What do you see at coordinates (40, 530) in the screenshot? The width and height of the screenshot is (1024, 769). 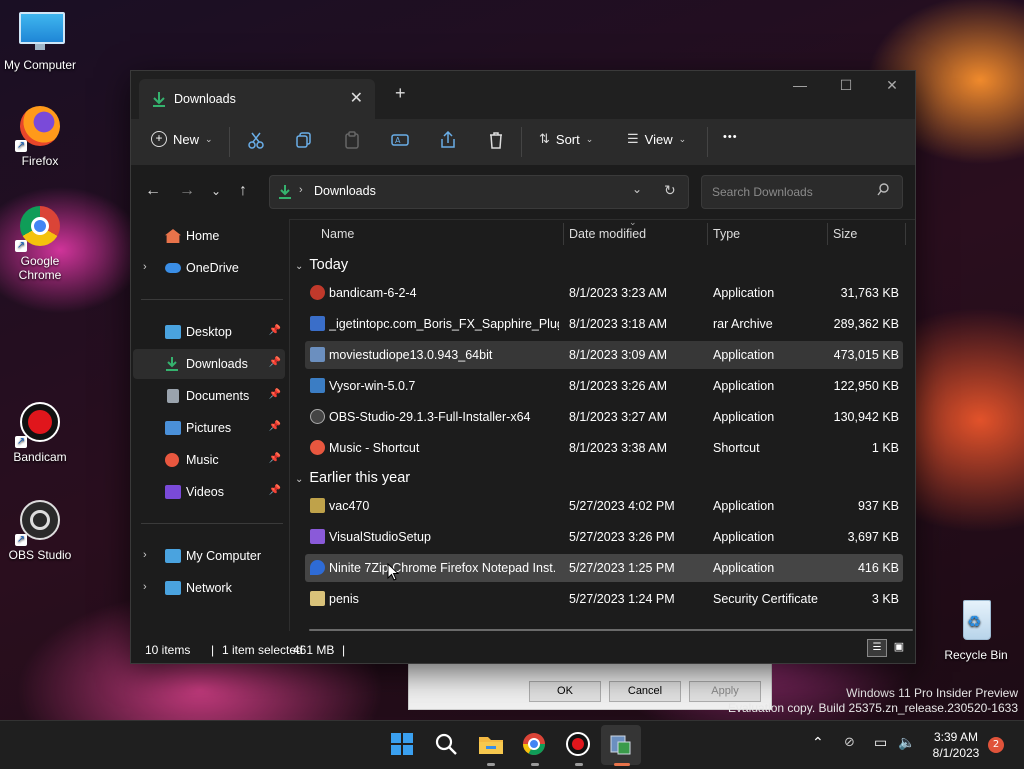 I see `desktop-icon-obs: ↗ OBS Studio` at bounding box center [40, 530].